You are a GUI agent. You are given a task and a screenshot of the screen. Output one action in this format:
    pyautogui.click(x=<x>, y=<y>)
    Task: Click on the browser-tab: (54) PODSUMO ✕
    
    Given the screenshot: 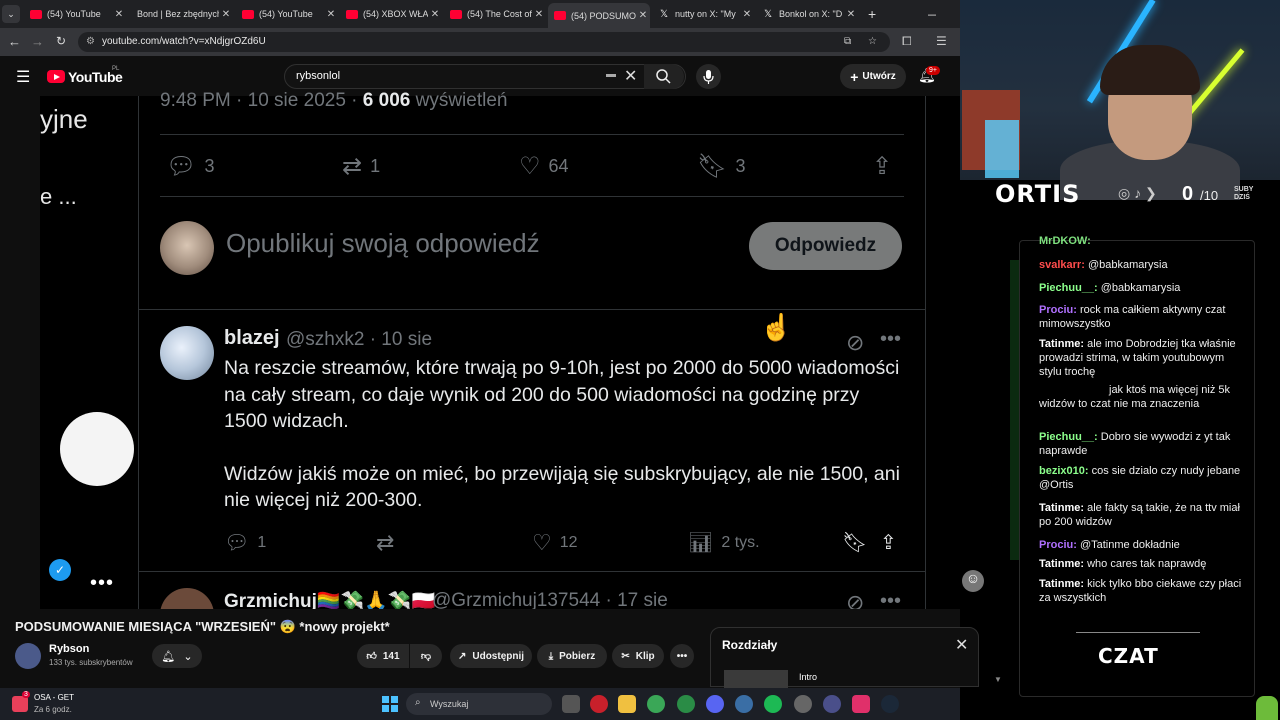 What is the action you would take?
    pyautogui.click(x=599, y=15)
    